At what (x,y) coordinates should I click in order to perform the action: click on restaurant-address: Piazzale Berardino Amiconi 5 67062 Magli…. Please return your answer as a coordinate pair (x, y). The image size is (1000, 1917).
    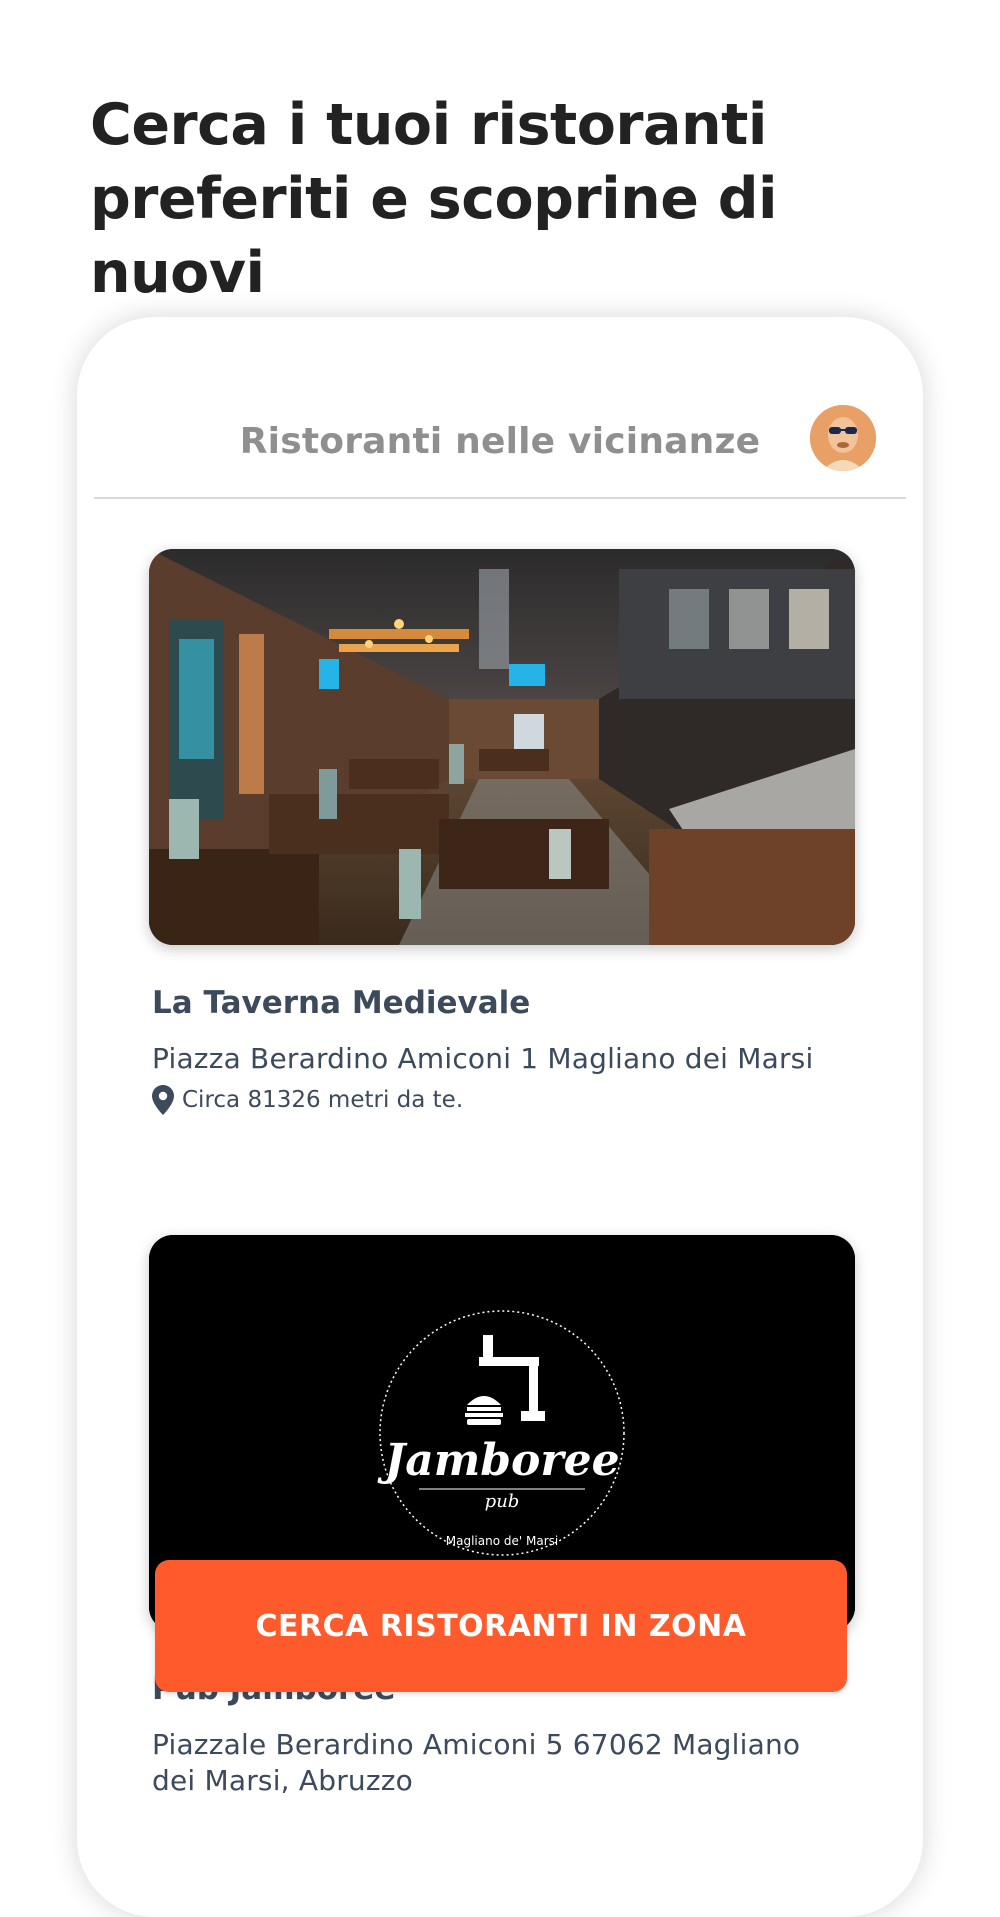
    Looking at the image, I should click on (503, 1763).